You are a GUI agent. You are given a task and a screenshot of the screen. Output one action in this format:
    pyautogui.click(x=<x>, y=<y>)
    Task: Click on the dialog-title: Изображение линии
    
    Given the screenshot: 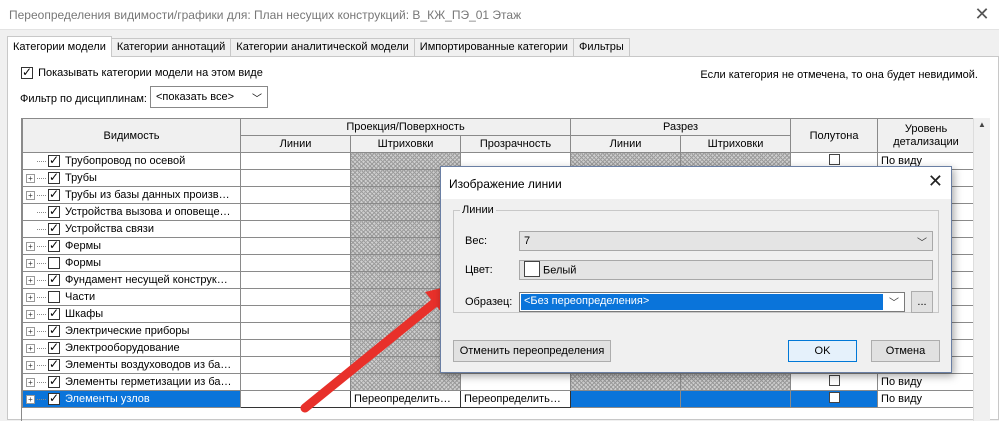 What is the action you would take?
    pyautogui.click(x=505, y=184)
    